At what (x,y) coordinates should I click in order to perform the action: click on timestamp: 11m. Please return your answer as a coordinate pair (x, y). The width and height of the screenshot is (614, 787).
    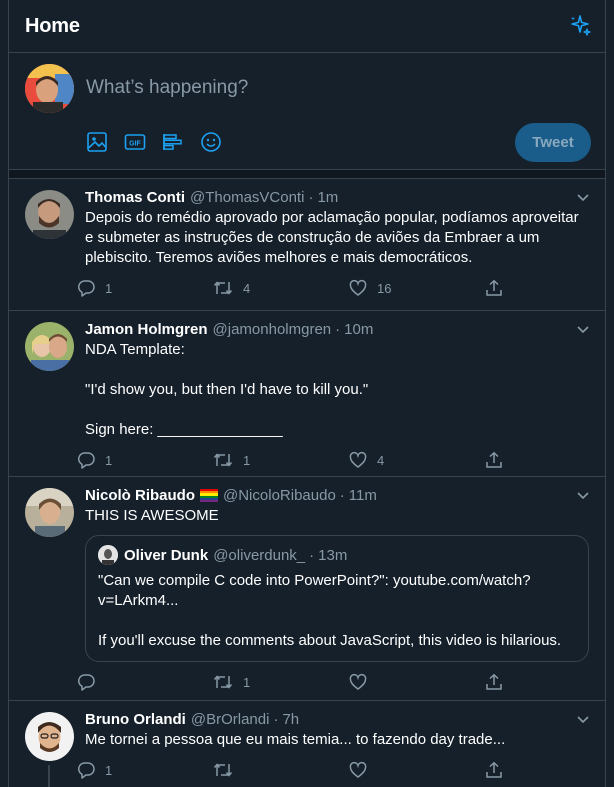
    Looking at the image, I should click on (363, 495).